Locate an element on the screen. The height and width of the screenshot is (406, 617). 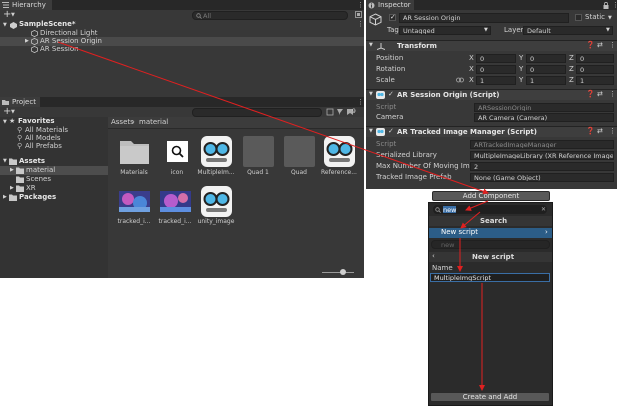
arrow-to-search is located at coordinates (477, 205).